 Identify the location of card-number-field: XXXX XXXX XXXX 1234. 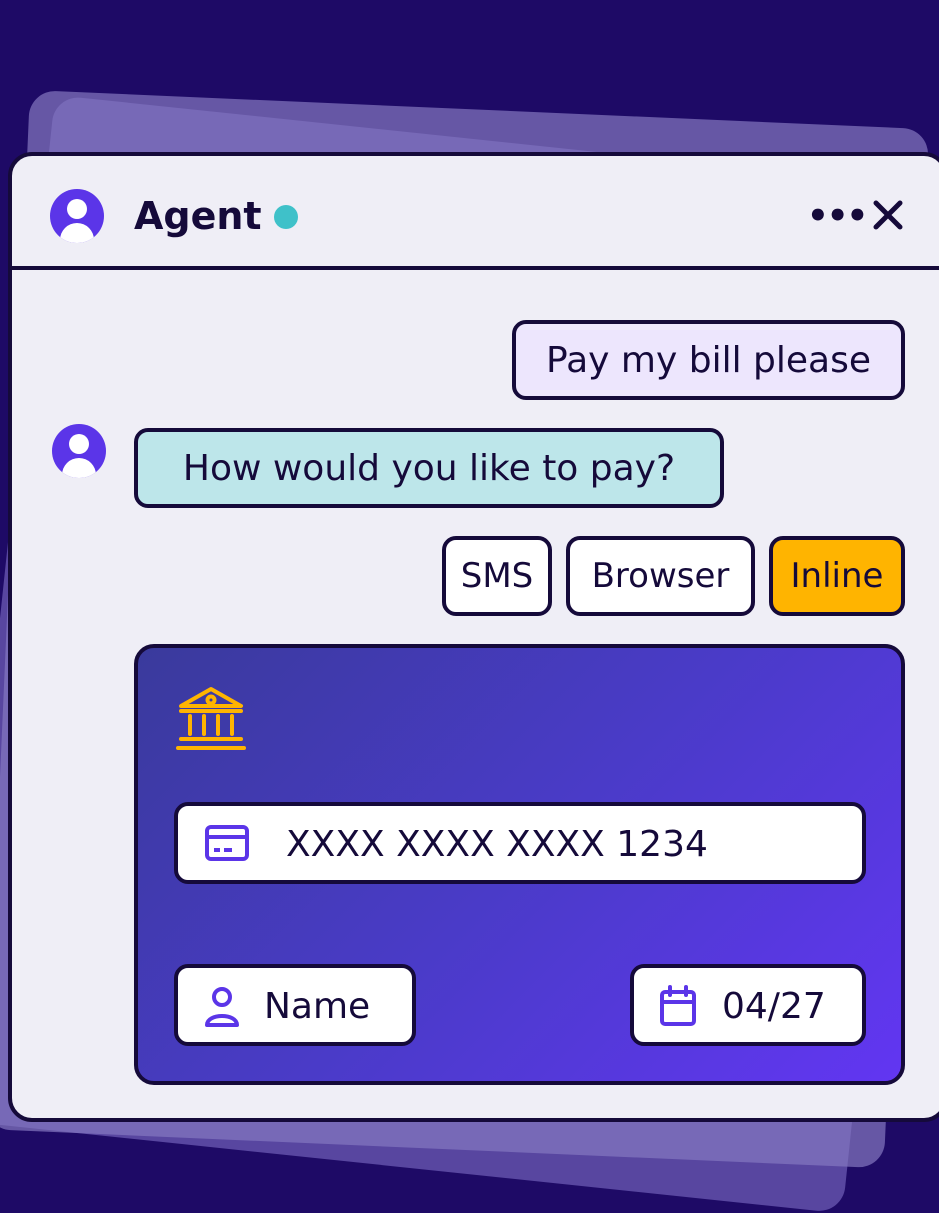
(520, 843).